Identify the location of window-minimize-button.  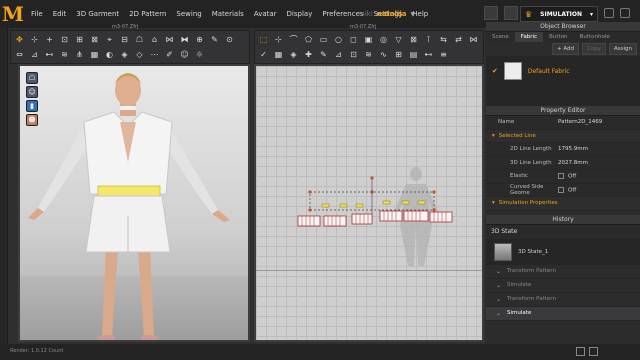
(491, 13).